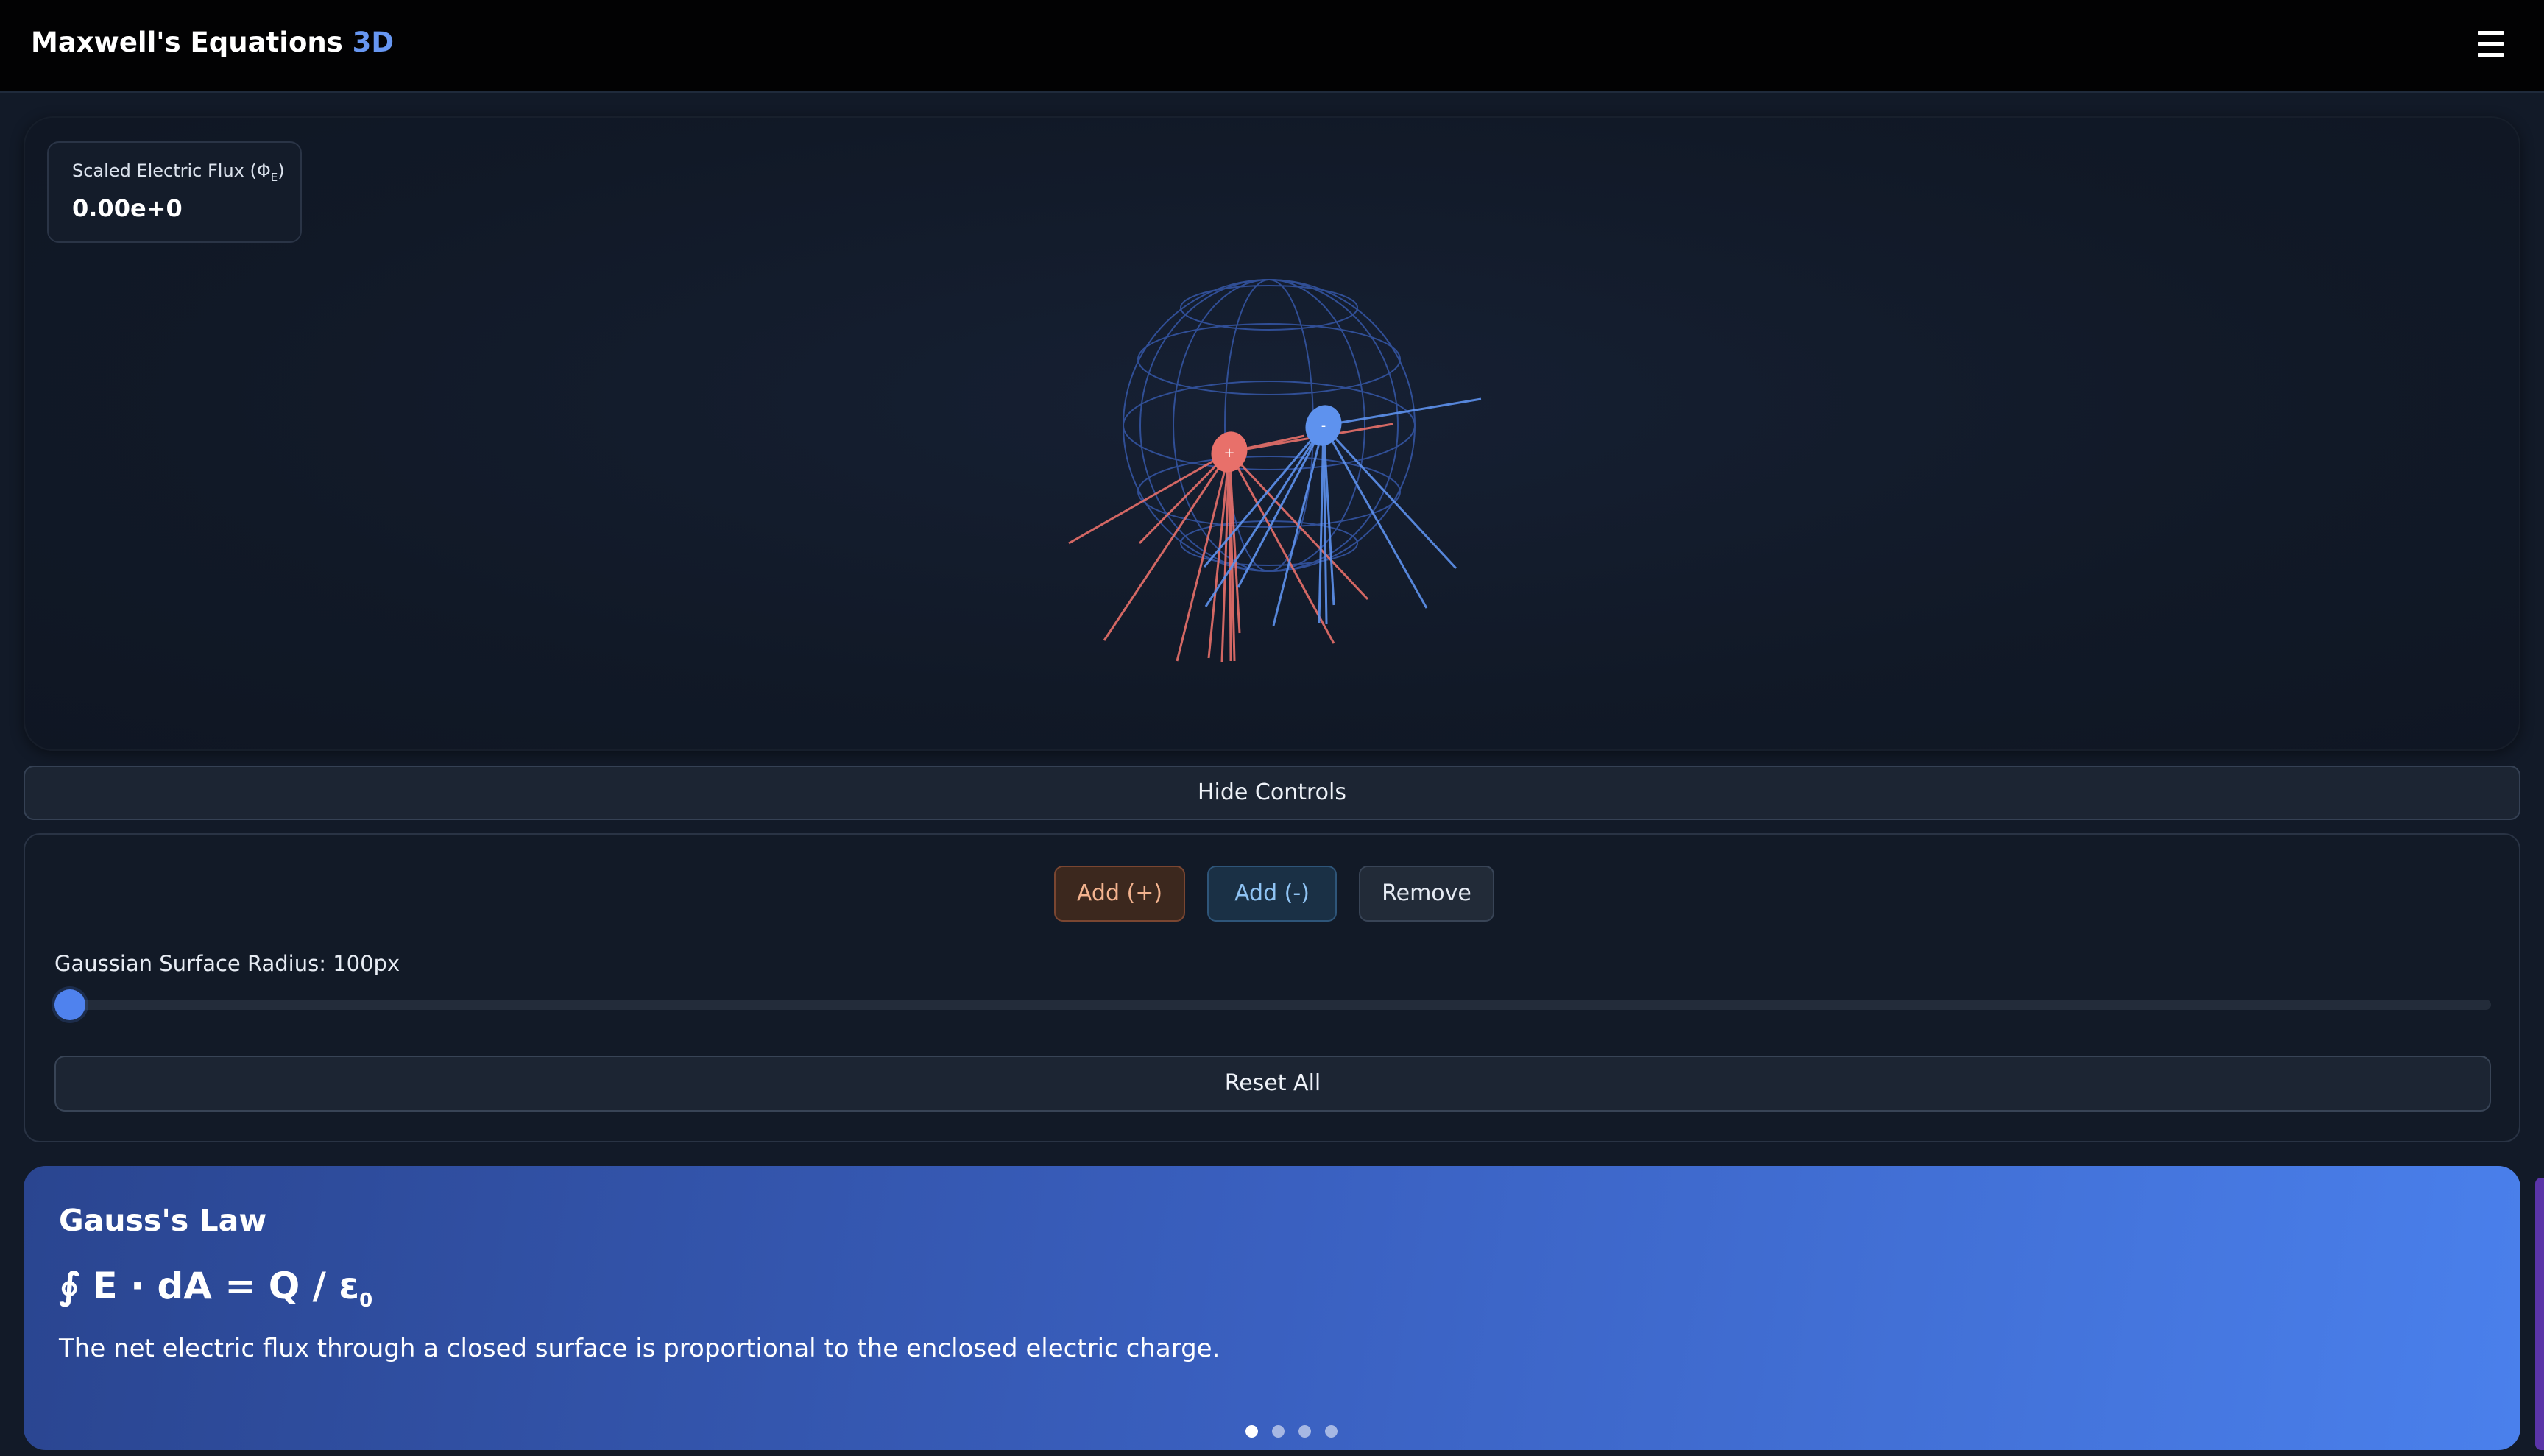 The width and height of the screenshot is (2544, 1456). I want to click on radius-slider-thumb, so click(69, 1004).